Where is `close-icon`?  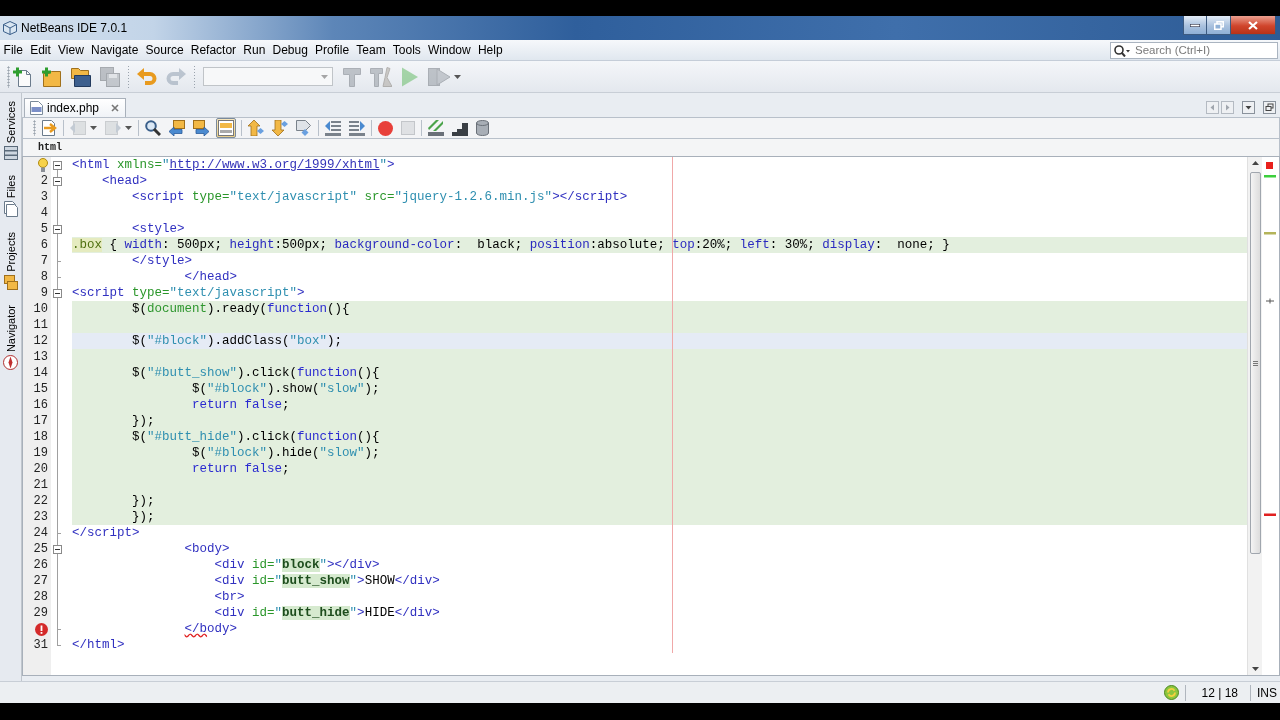
close-icon is located at coordinates (115, 108).